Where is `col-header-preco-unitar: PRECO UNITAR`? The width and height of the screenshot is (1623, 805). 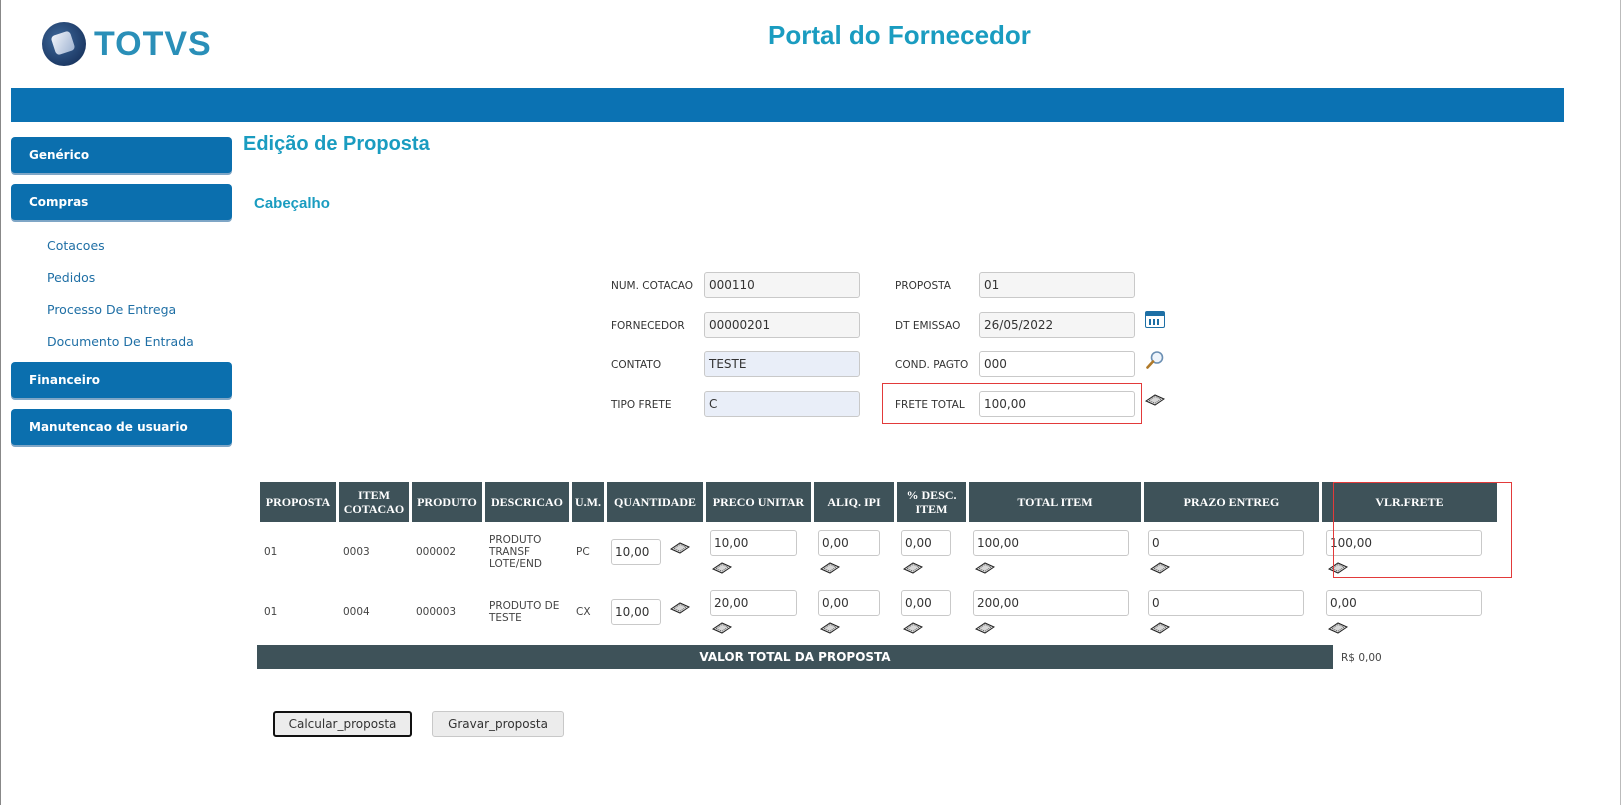 col-header-preco-unitar: PRECO UNITAR is located at coordinates (758, 502).